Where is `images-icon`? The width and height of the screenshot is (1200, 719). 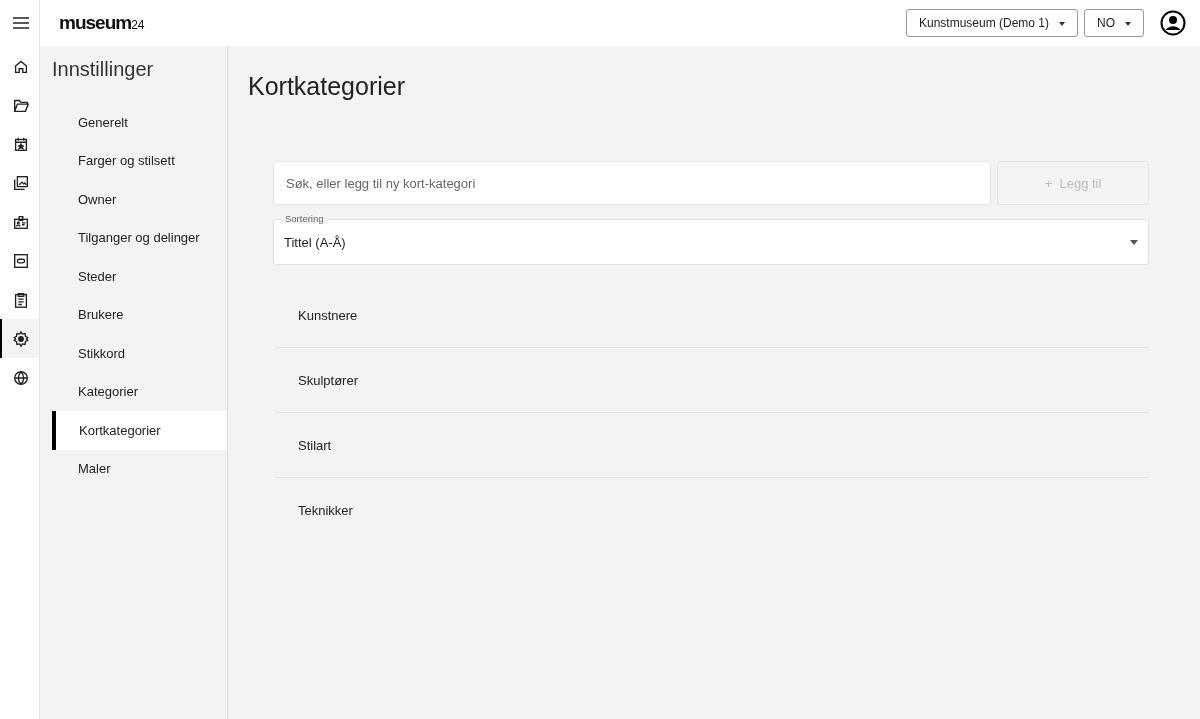
images-icon is located at coordinates (20, 182).